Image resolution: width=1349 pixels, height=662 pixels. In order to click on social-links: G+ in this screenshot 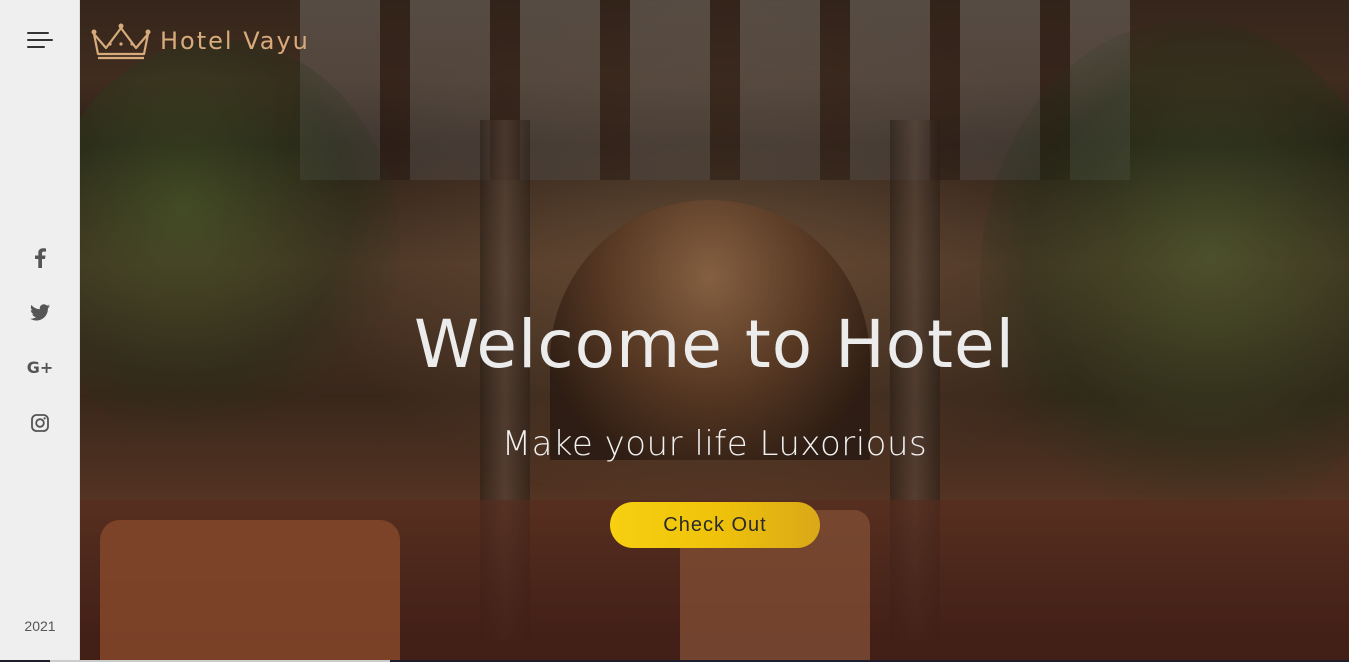, I will do `click(40, 340)`.